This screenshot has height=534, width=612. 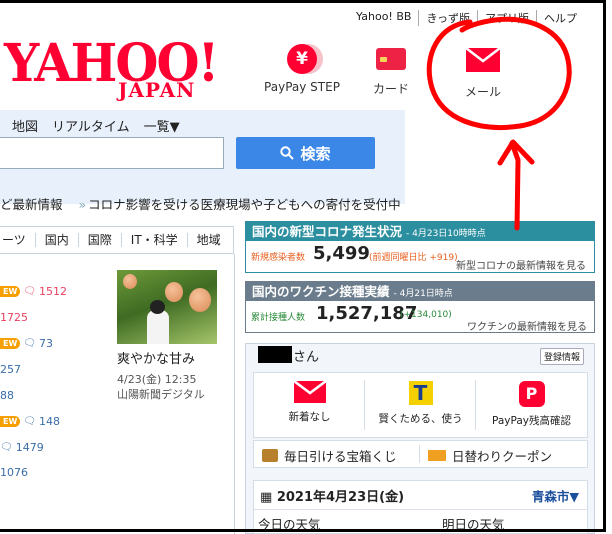 I want to click on user-service-tiles: 新着なし T 賢くためる、使う P PayPay残高確認, so click(x=420, y=405).